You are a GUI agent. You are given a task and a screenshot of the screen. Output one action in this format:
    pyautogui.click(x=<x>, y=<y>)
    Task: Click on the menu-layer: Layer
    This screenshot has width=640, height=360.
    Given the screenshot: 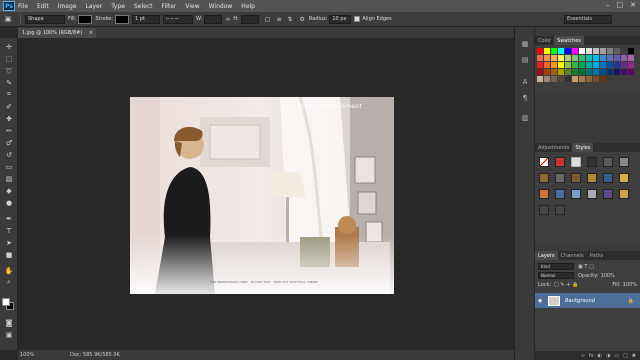 What is the action you would take?
    pyautogui.click(x=93, y=6)
    